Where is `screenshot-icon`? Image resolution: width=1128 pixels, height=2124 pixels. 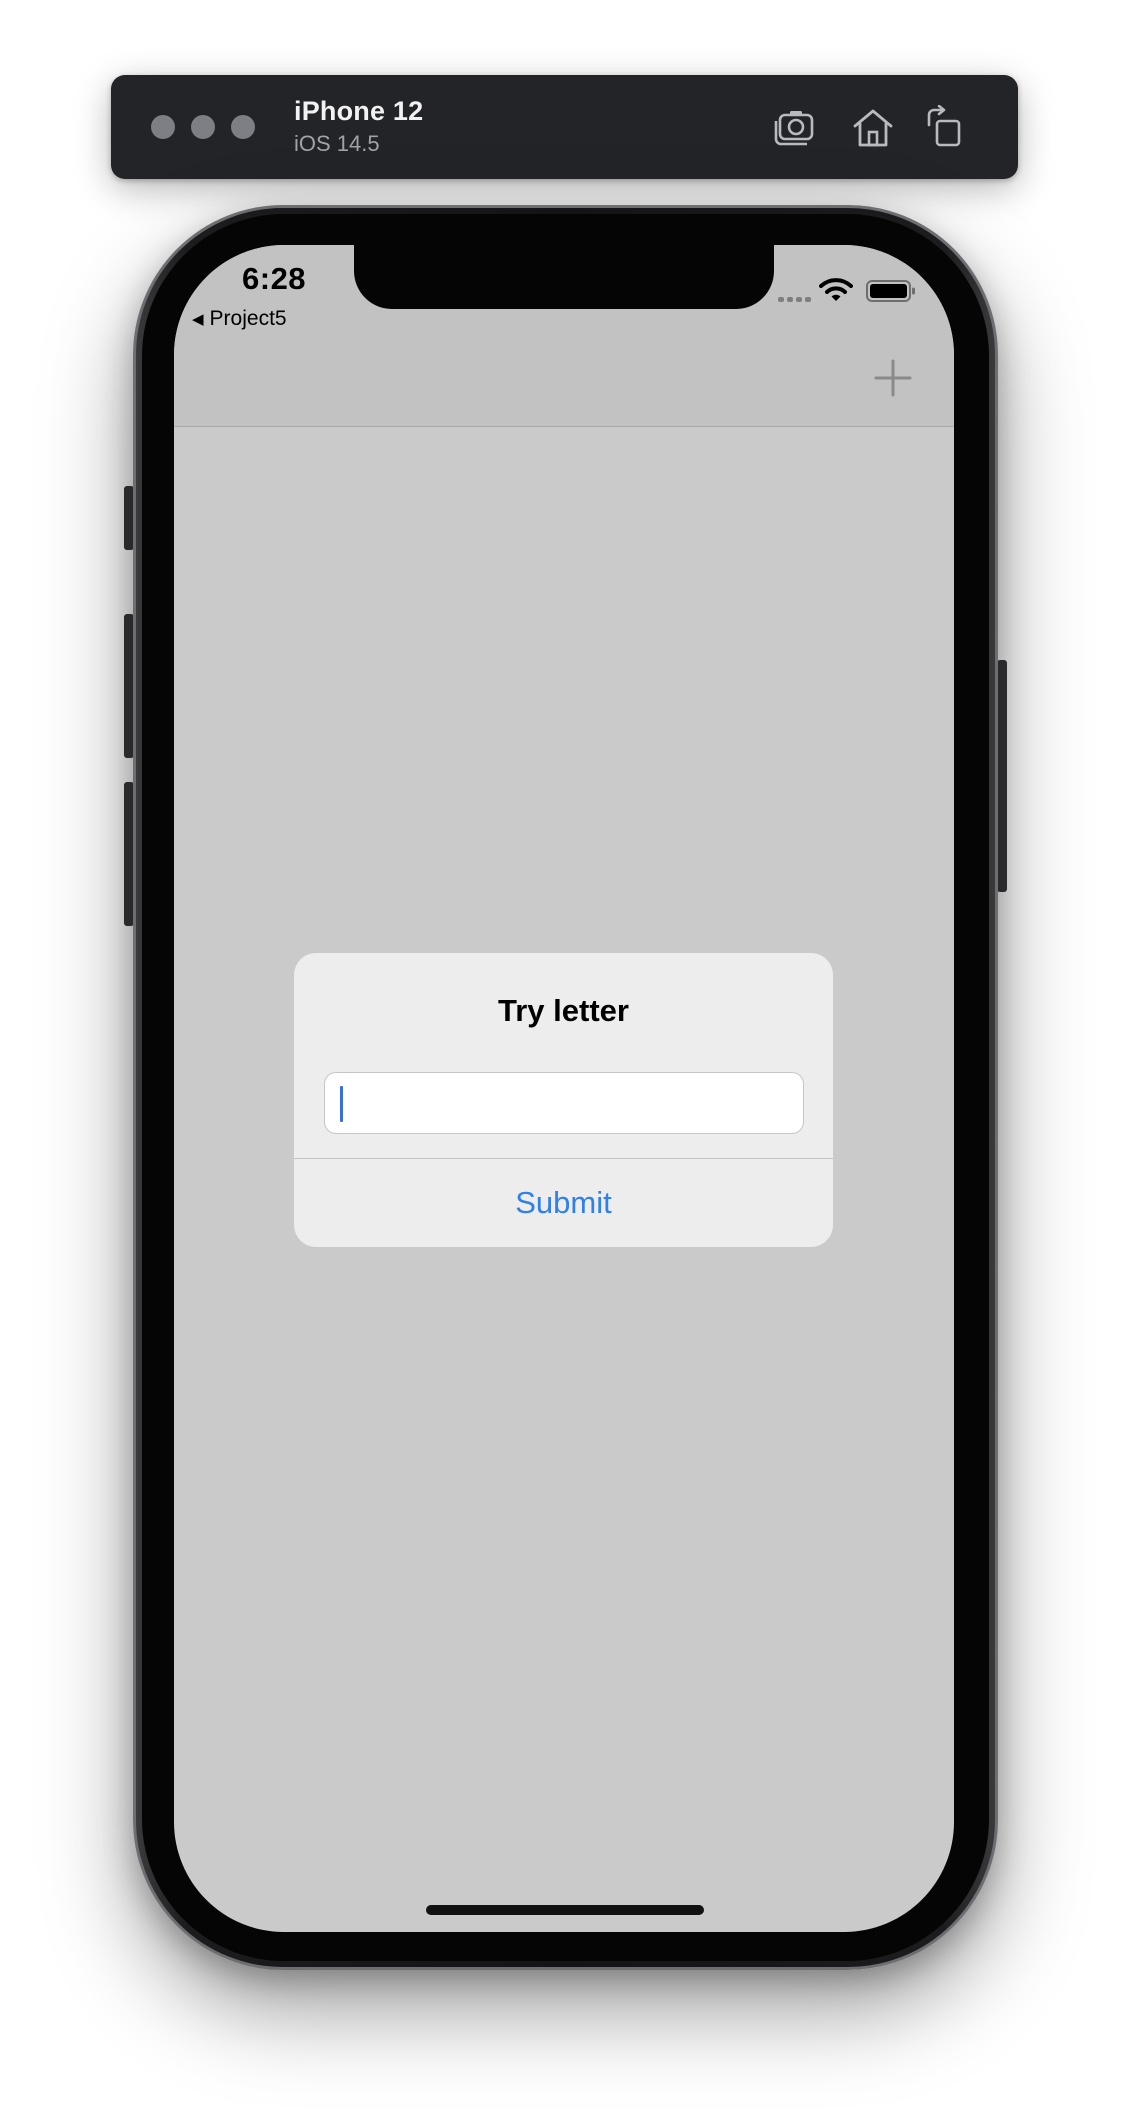
screenshot-icon is located at coordinates (794, 127).